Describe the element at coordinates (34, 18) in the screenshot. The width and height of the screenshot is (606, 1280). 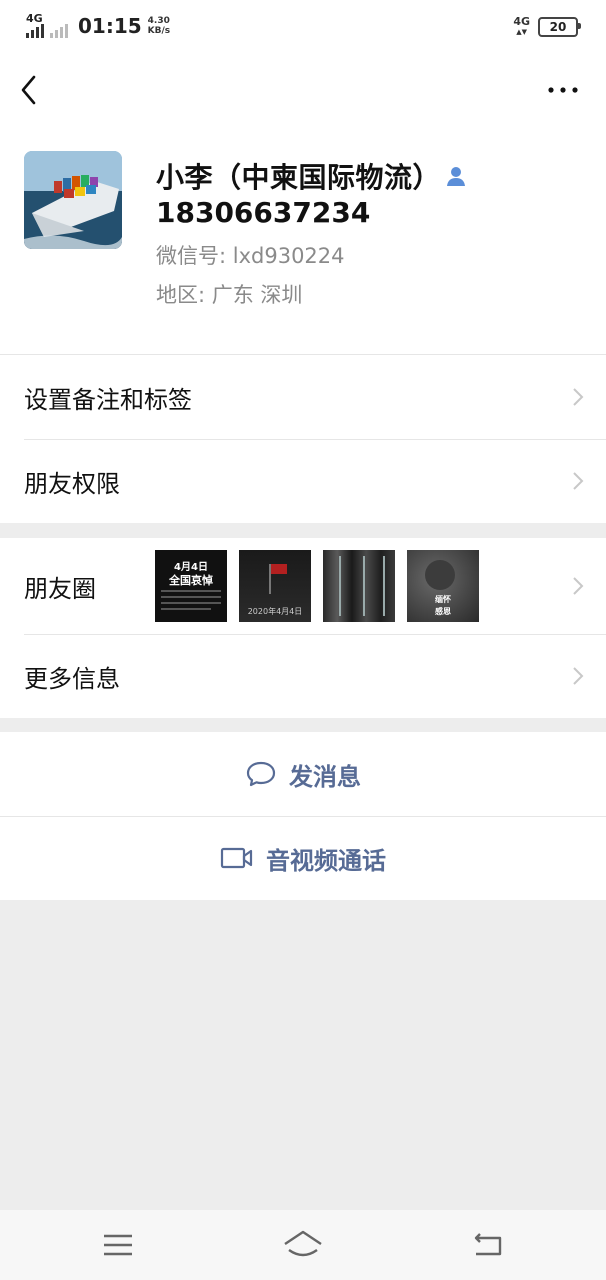
I see `sim1-network-label: 4G` at that location.